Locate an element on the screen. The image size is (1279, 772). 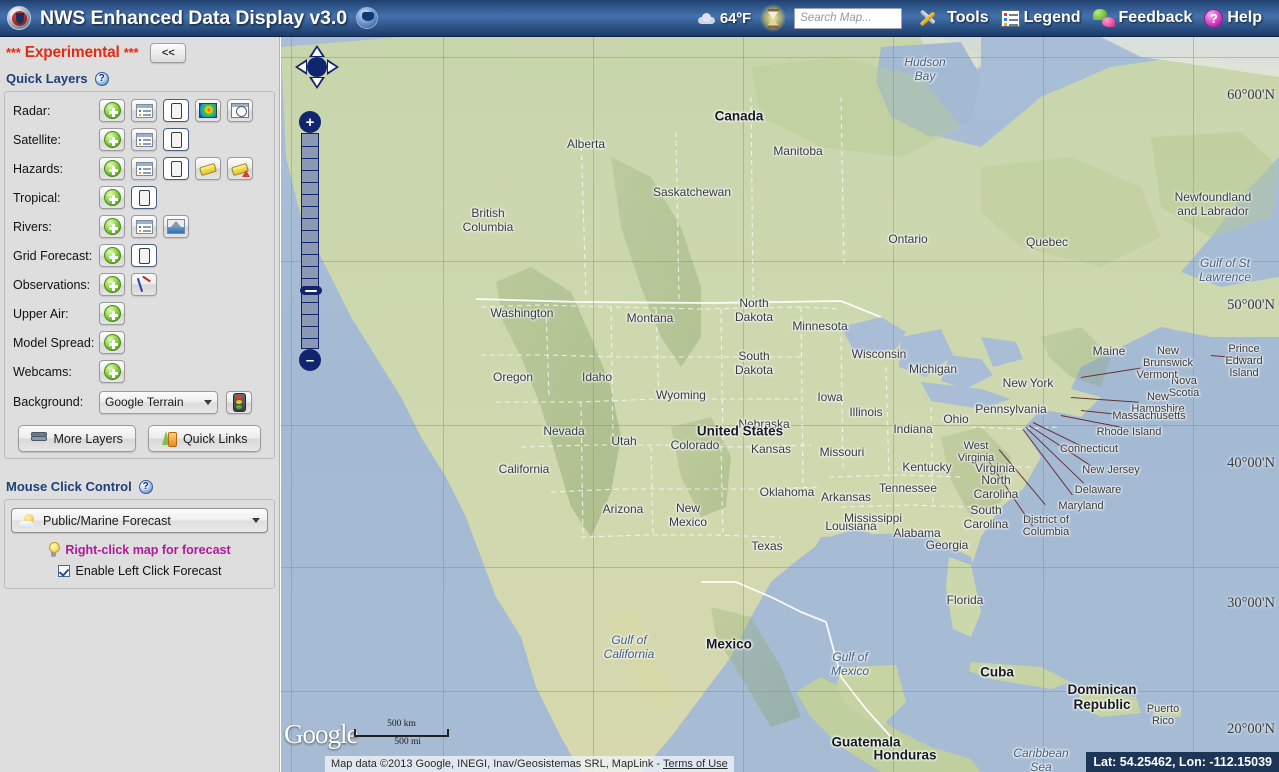
enable-left-click-checkbox is located at coordinates (63, 571).